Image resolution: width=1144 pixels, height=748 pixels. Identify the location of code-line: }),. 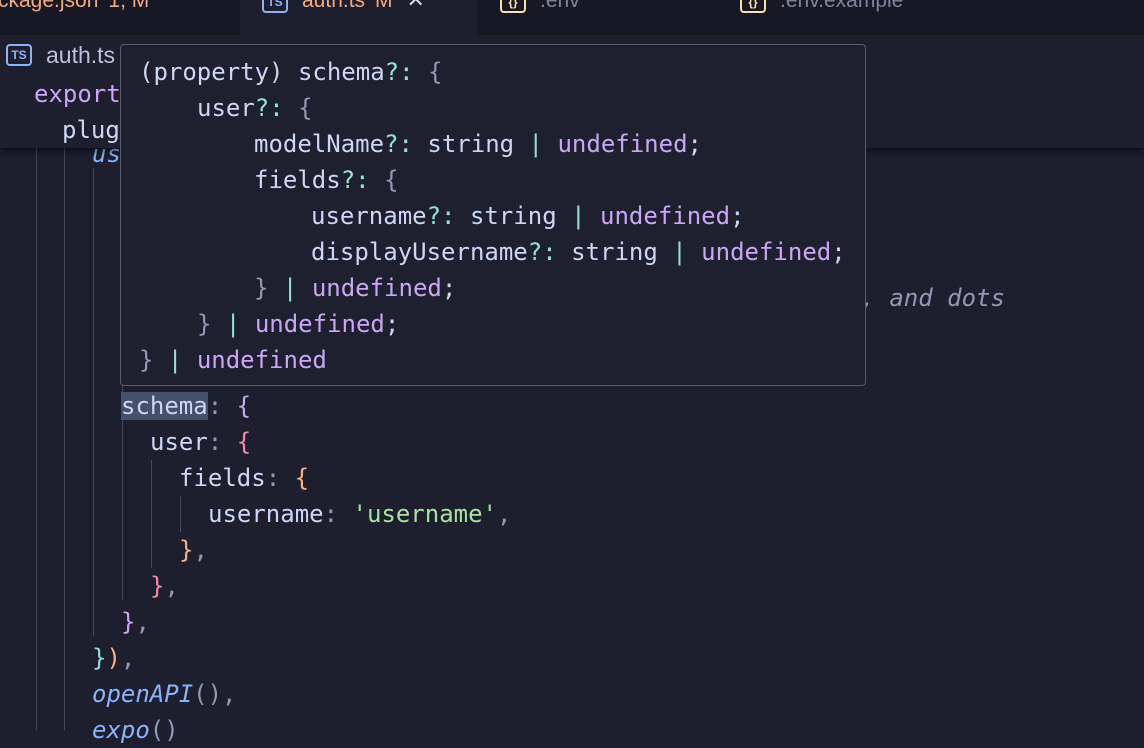
(114, 658).